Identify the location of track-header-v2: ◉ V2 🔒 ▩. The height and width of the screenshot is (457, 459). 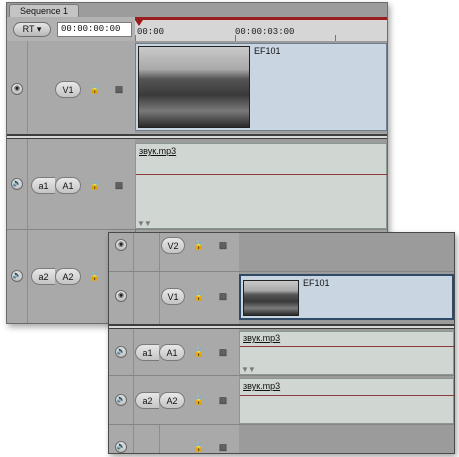
(174, 252).